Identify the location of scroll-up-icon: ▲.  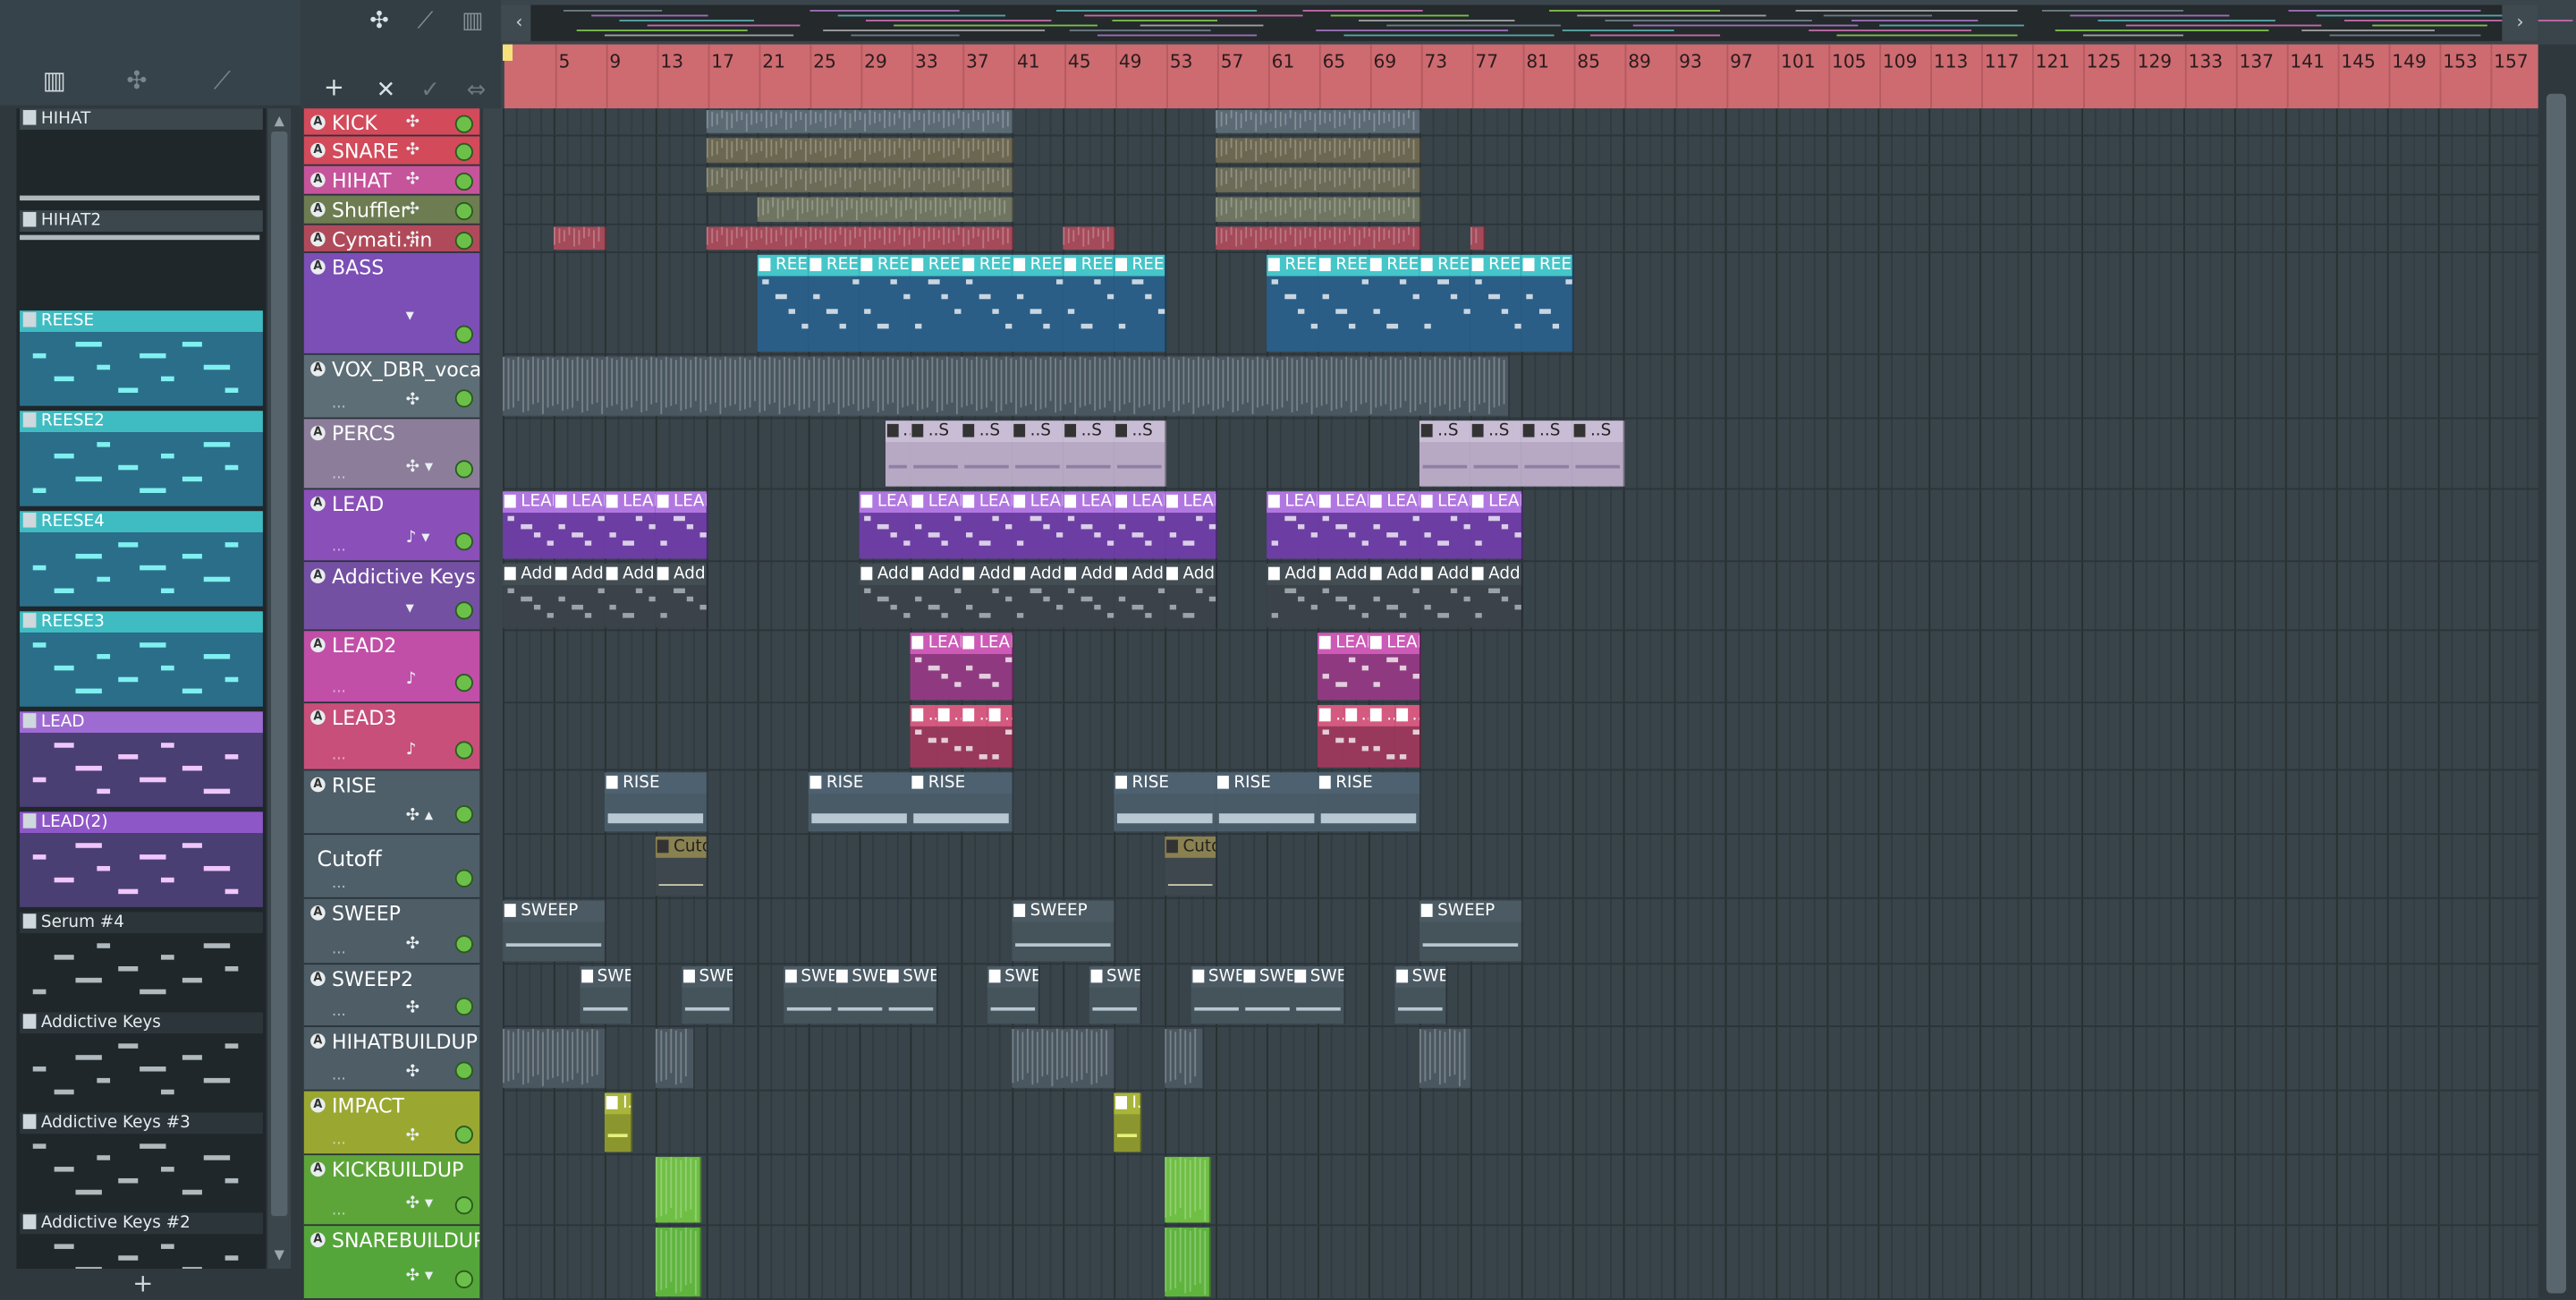
(279, 122).